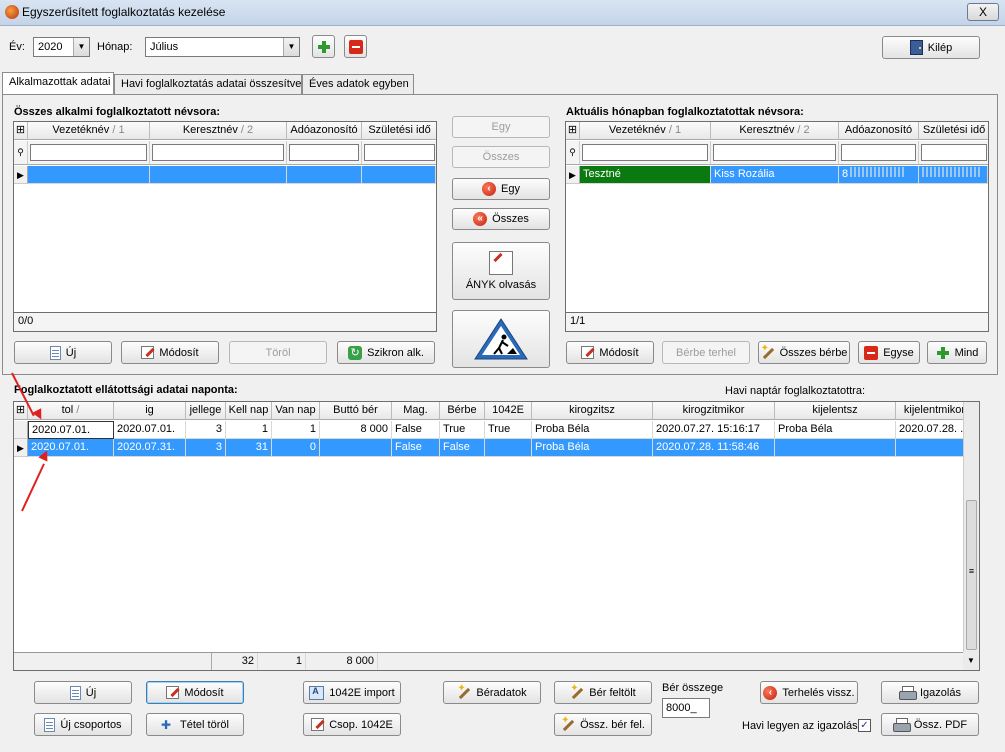 Image resolution: width=1005 pixels, height=752 pixels. What do you see at coordinates (249, 411) in the screenshot?
I see `col-kell-nap: Kell nap` at bounding box center [249, 411].